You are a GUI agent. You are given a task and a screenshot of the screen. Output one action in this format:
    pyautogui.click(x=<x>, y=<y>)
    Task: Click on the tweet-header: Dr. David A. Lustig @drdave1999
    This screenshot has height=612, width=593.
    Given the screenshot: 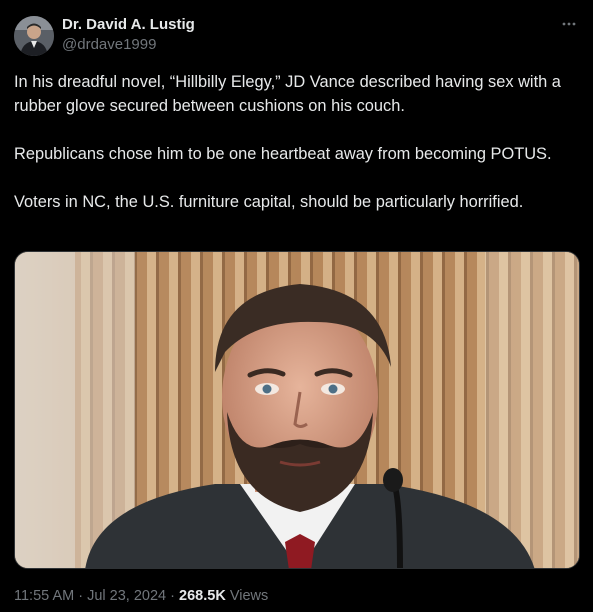 What is the action you would take?
    pyautogui.click(x=296, y=36)
    